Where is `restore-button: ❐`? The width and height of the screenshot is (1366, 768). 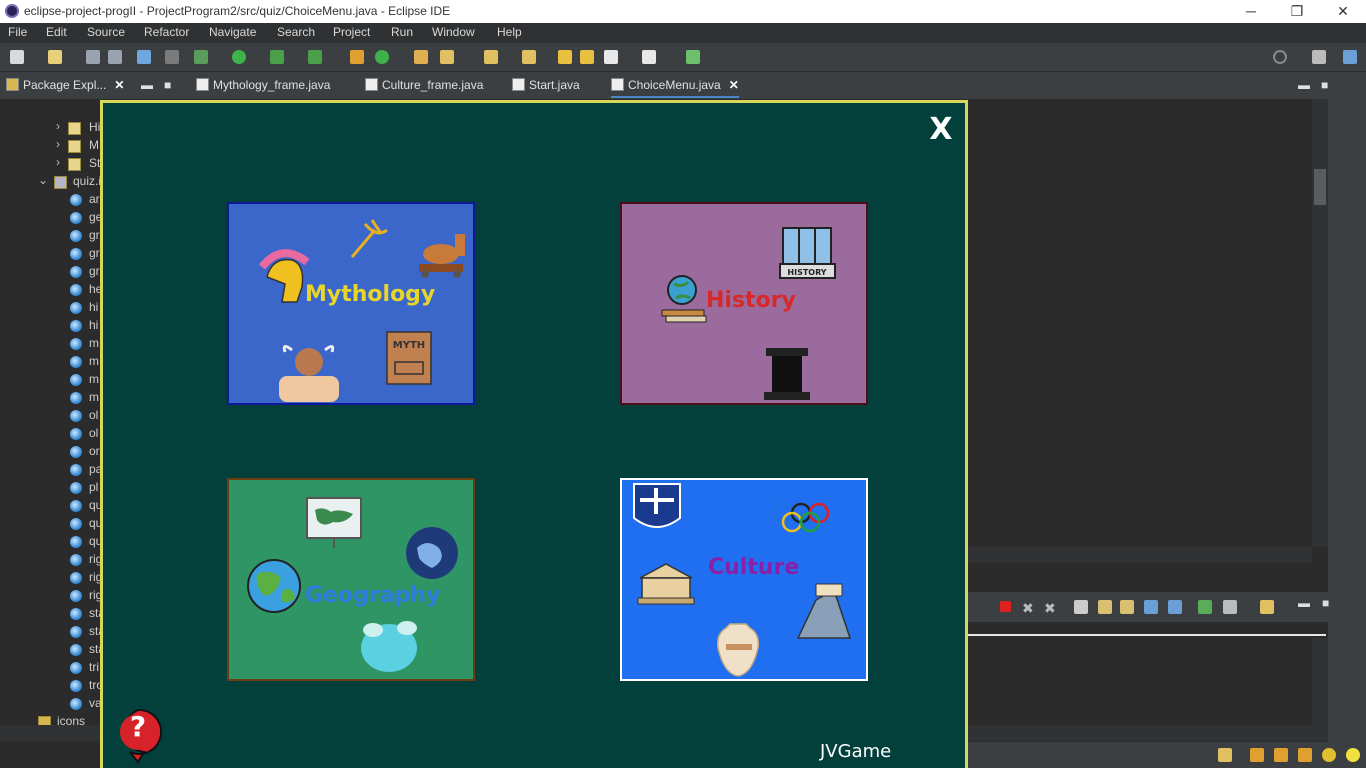 restore-button: ❐ is located at coordinates (1297, 11).